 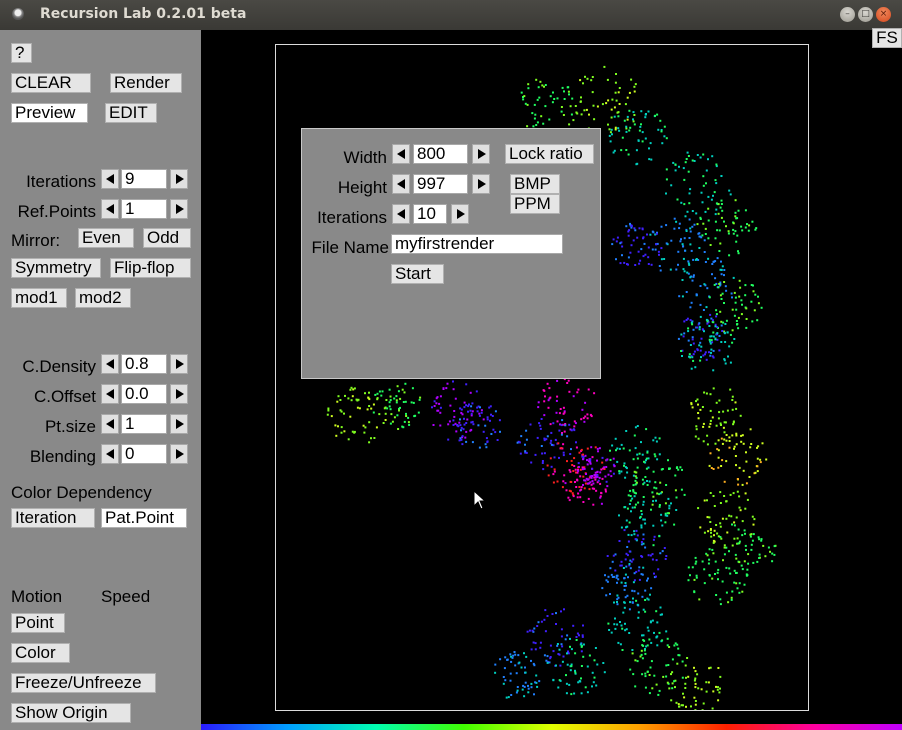 I want to click on freeze-unfreeze-button: Freeze/Unfreeze, so click(x=83, y=683).